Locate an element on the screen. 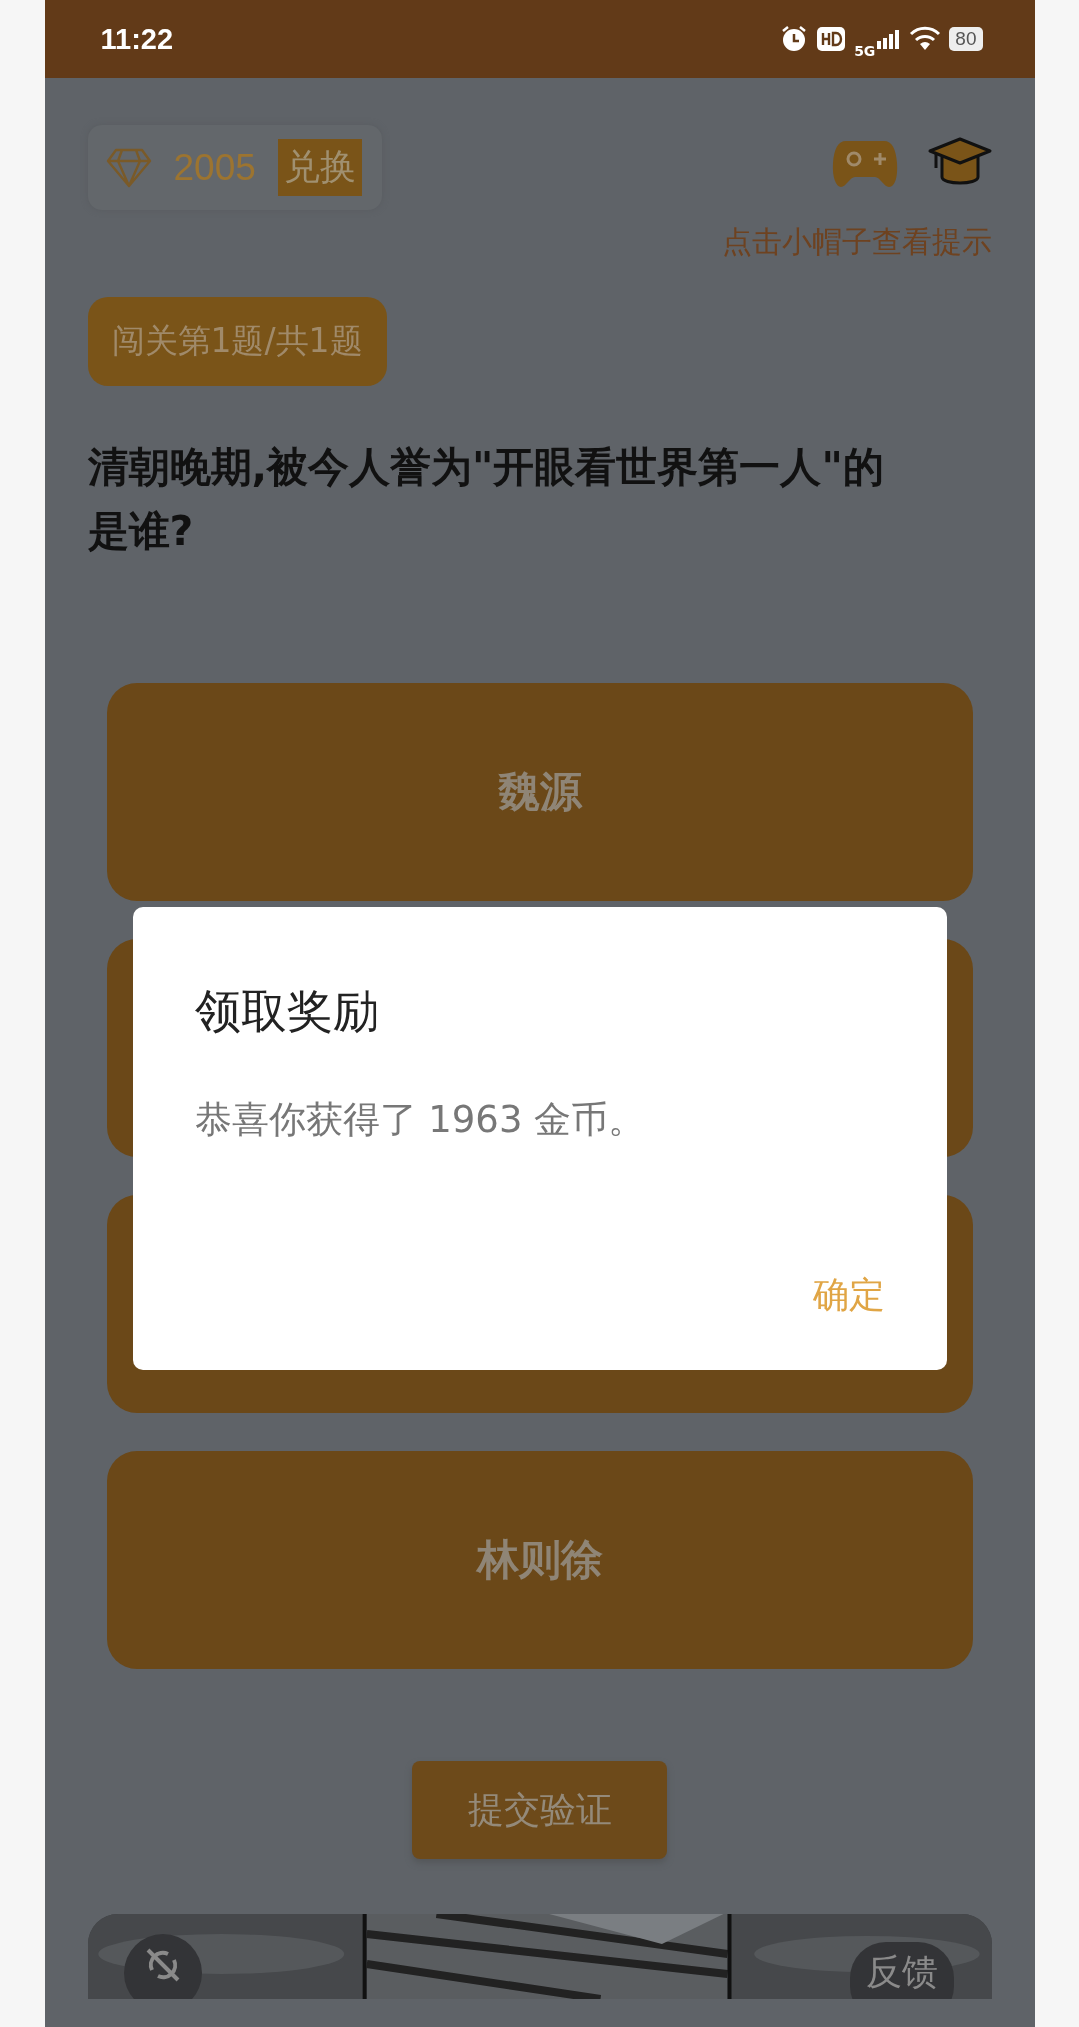  level-badge: 闯关第1题/共1题 is located at coordinates (237, 341).